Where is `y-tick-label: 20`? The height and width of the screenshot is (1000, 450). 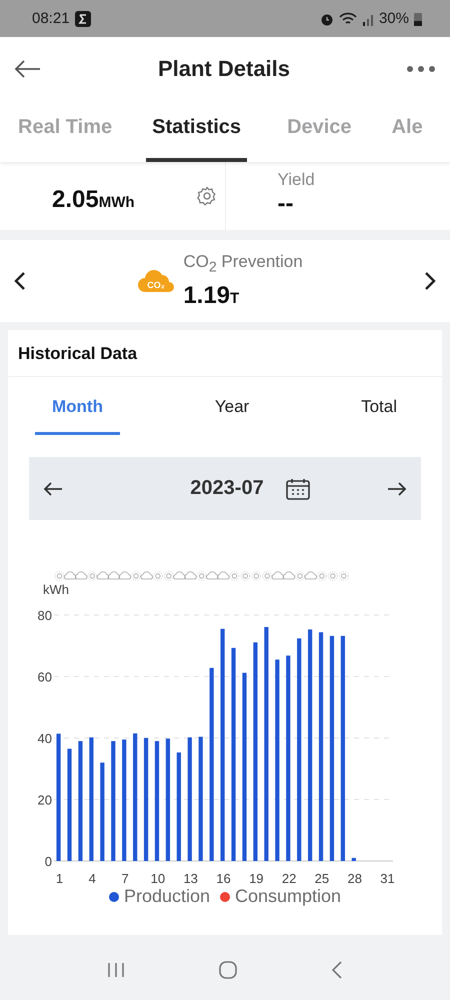
y-tick-label: 20 is located at coordinates (45, 800).